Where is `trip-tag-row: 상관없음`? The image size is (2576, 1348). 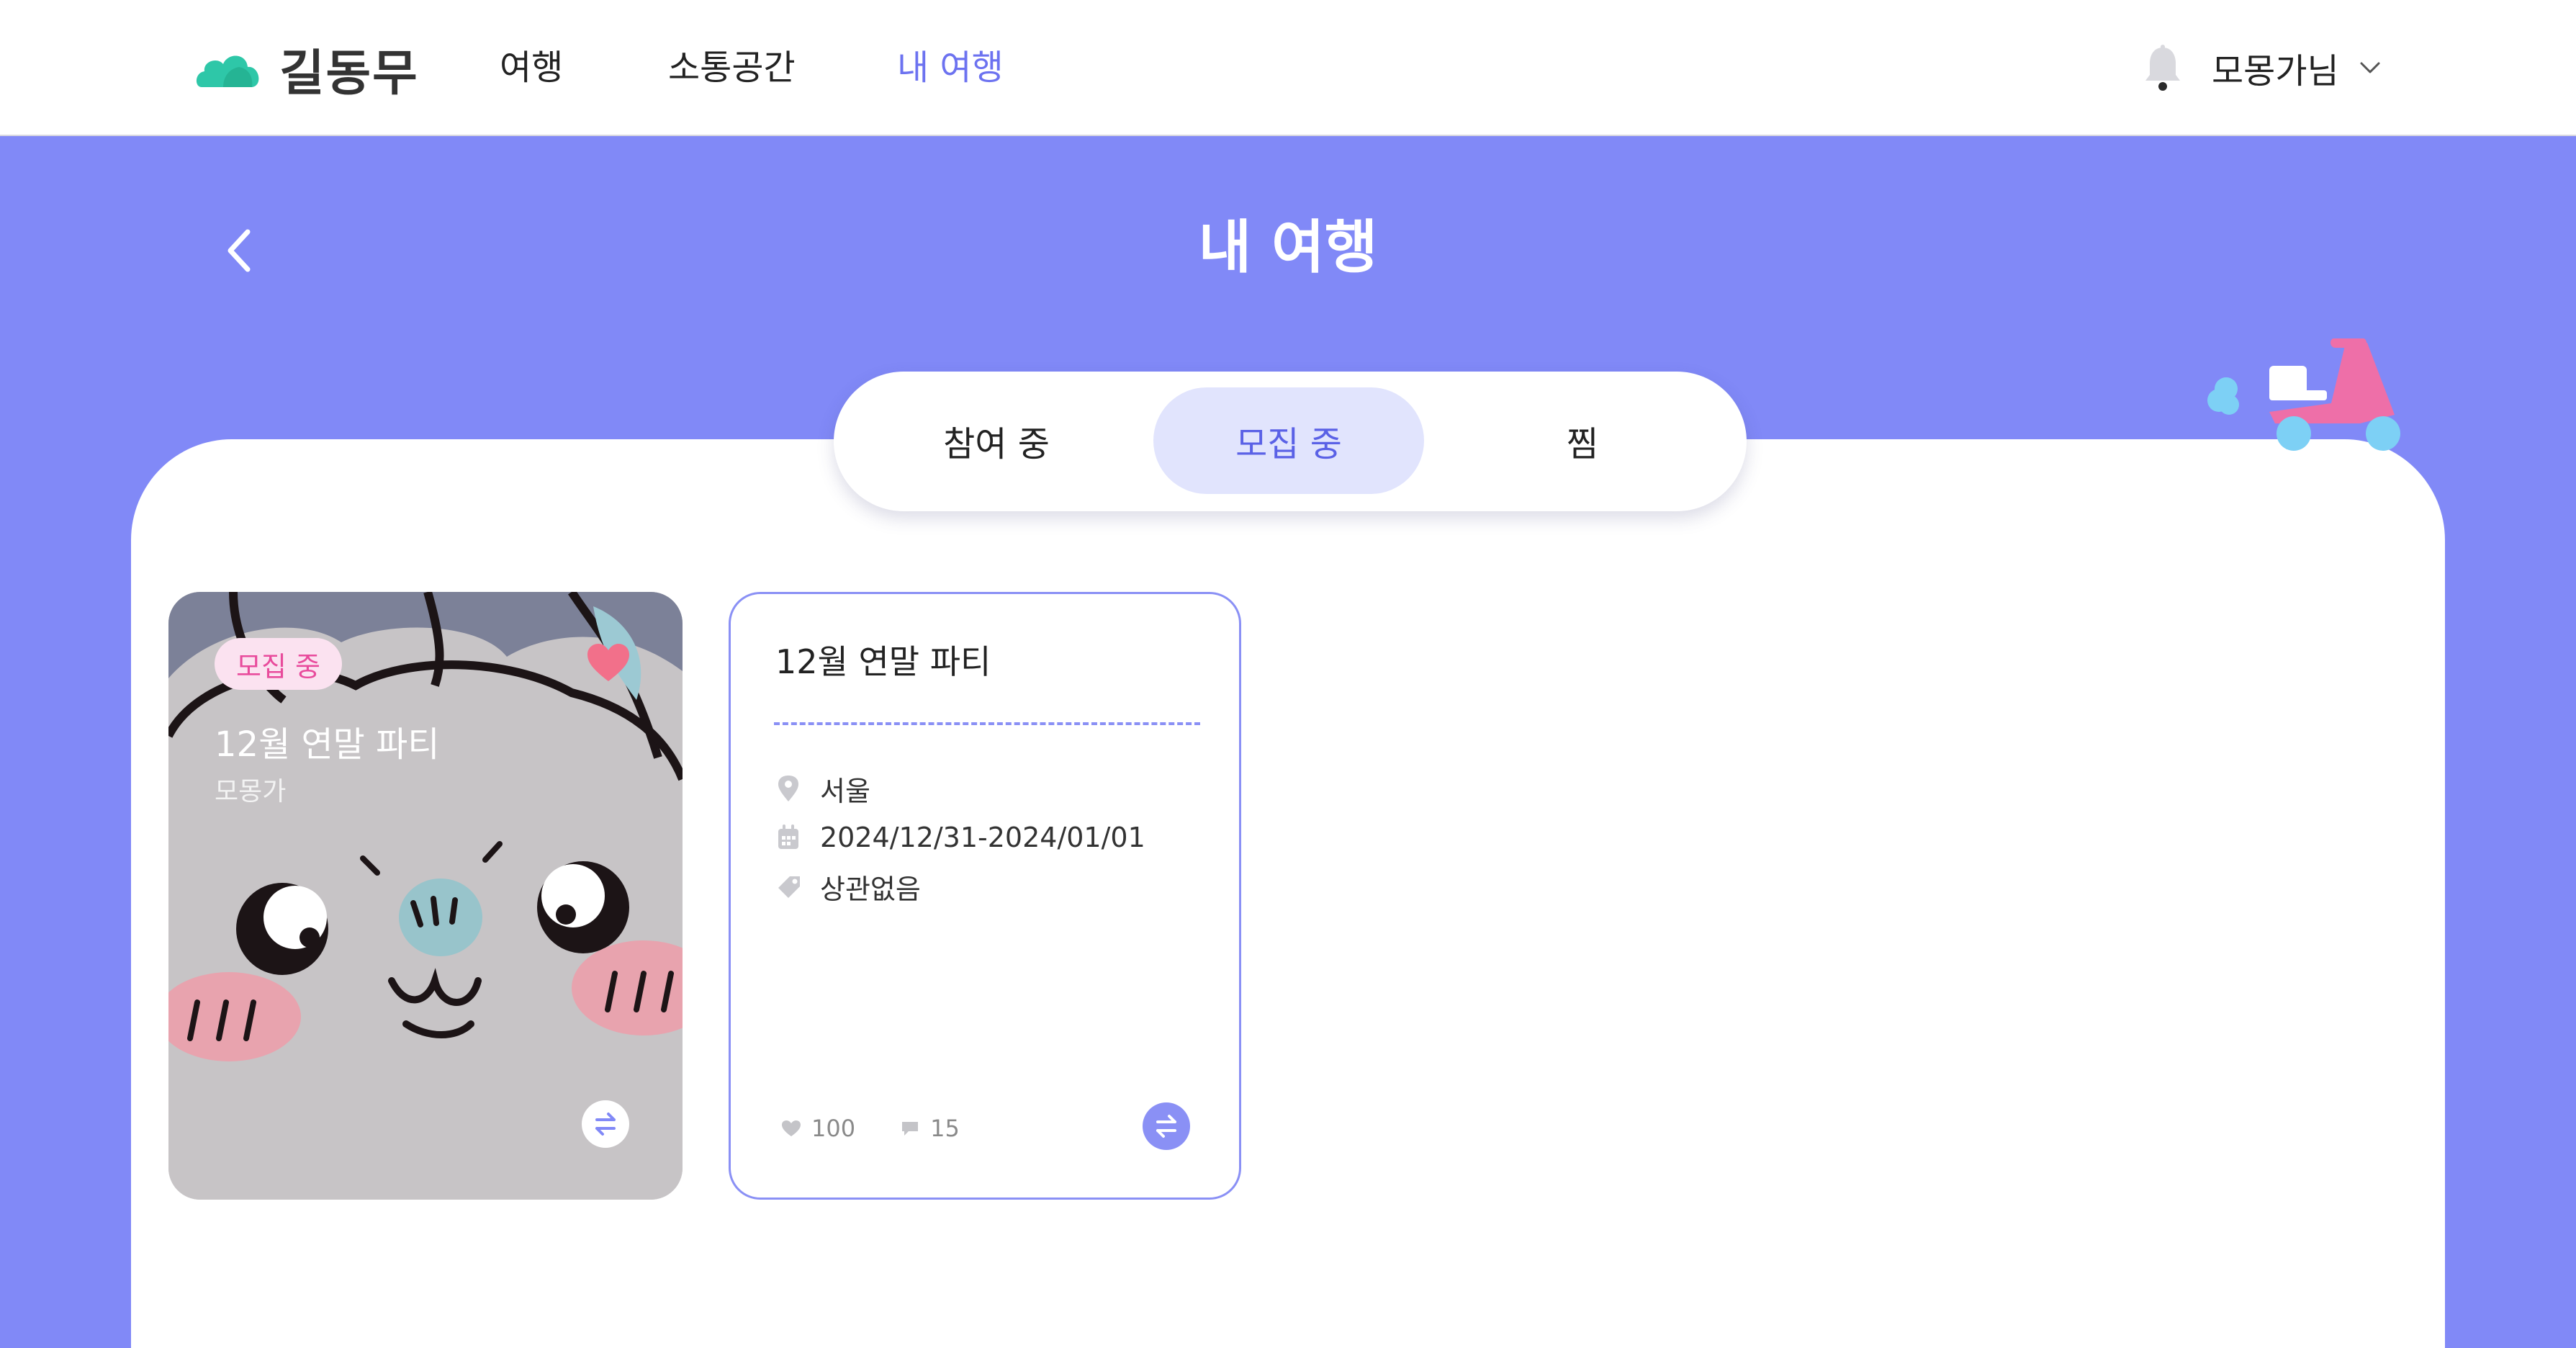 trip-tag-row: 상관없음 is located at coordinates (848, 886).